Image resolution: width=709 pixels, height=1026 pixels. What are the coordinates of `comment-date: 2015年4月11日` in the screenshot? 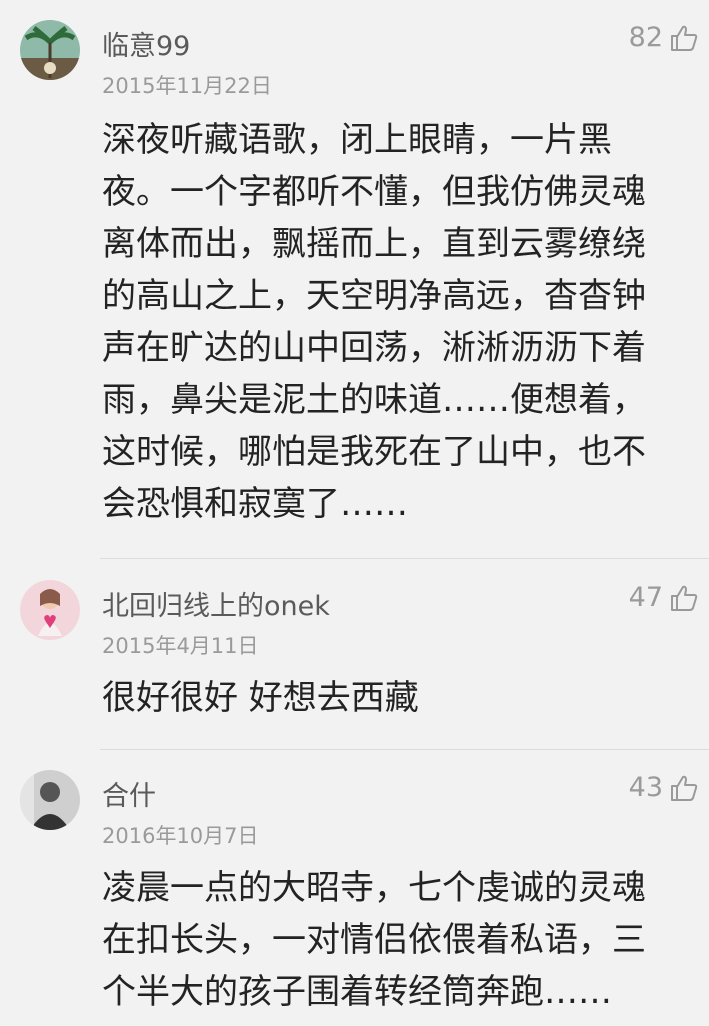 It's located at (180, 646).